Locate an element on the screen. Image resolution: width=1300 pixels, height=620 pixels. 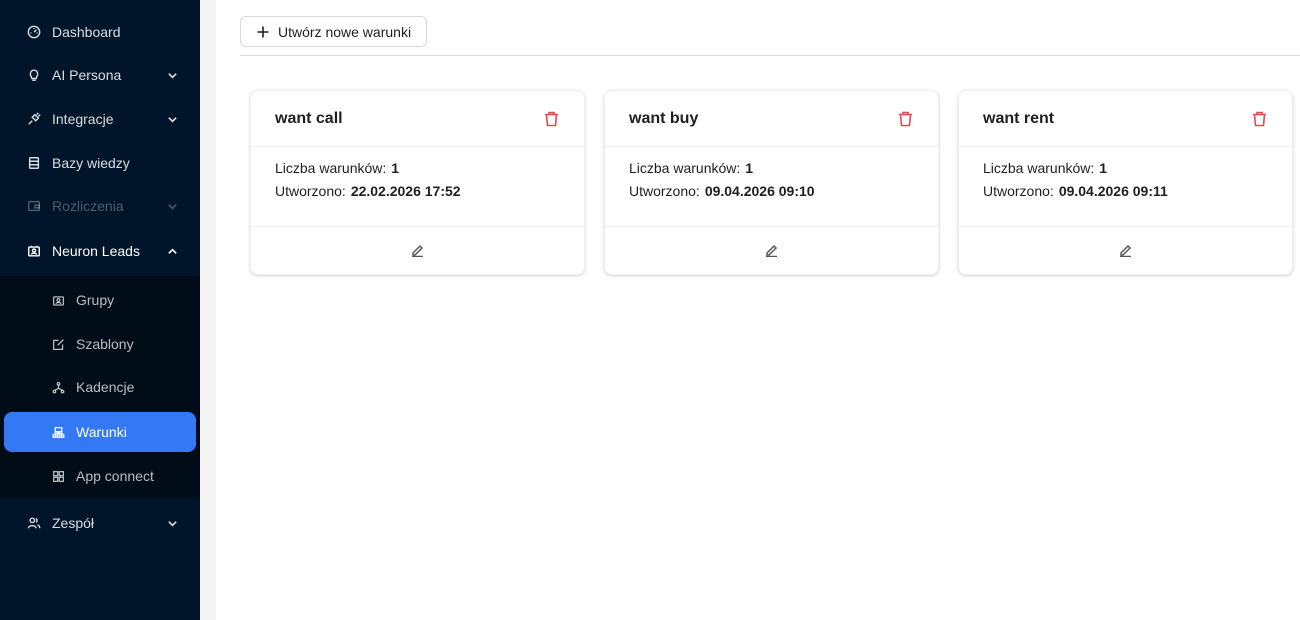
sidebar-item-label: Neuron Leads is located at coordinates (96, 251).